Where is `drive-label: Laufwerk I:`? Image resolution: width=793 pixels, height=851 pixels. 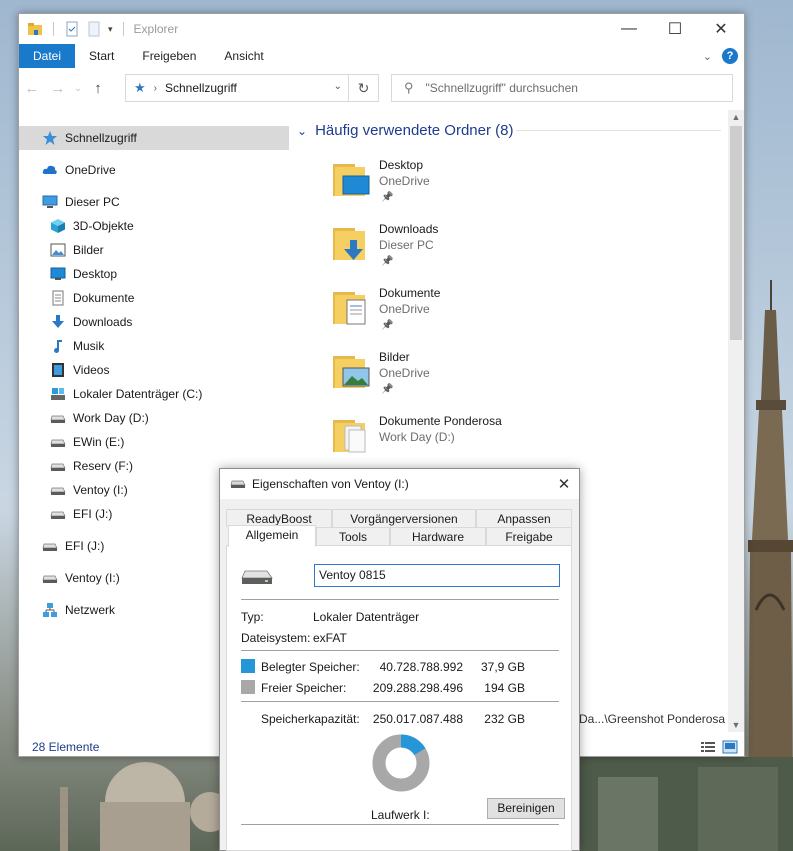 drive-label: Laufwerk I: is located at coordinates (400, 815).